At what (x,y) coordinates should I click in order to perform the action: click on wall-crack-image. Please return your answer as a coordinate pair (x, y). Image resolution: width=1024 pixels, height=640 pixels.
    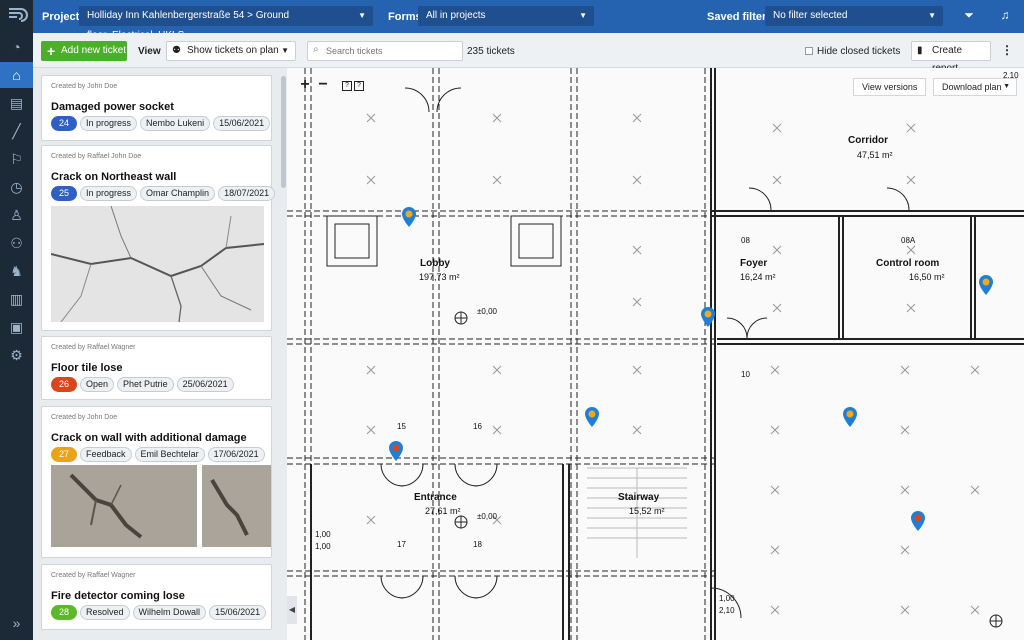
    Looking at the image, I should click on (157, 264).